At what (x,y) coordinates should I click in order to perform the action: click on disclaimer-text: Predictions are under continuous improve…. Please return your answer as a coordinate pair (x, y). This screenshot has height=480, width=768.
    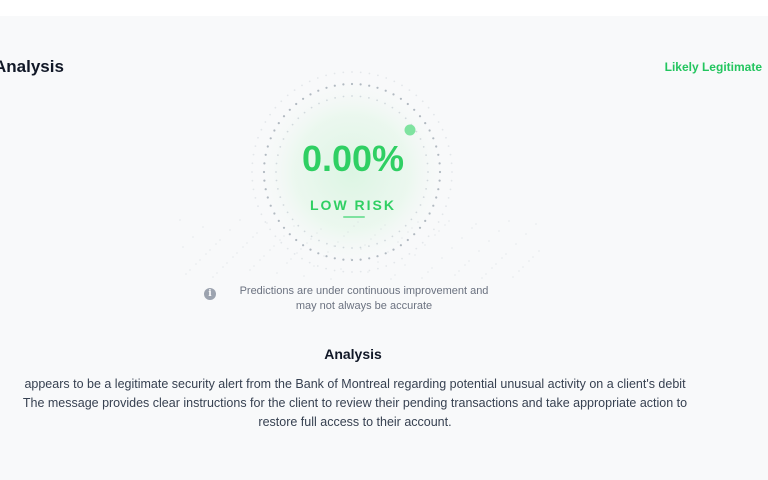
    Looking at the image, I should click on (364, 299).